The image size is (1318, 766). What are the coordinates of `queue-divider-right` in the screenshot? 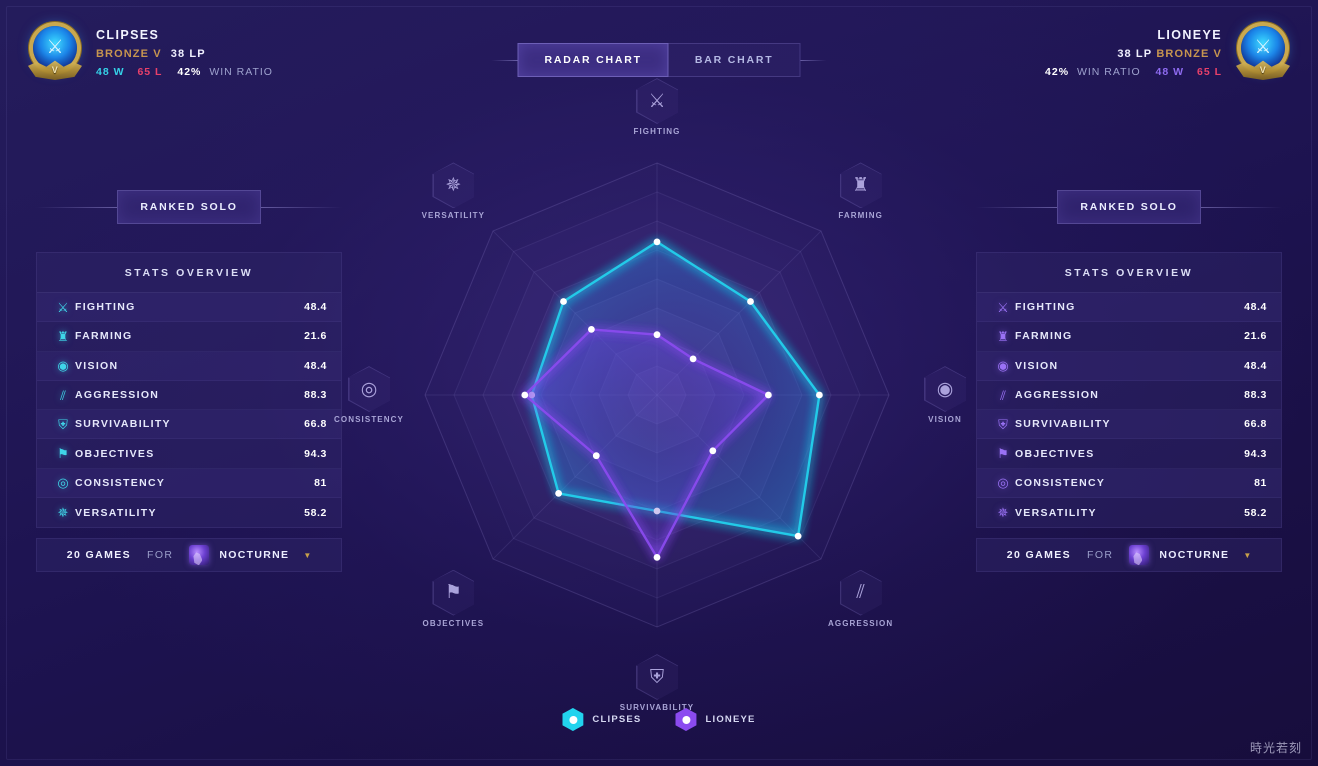 It's located at (301, 207).